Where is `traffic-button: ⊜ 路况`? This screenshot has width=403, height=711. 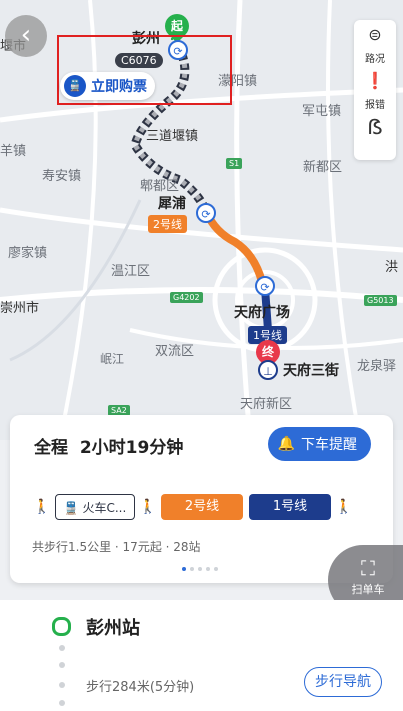
traffic-button: ⊜ 路况 is located at coordinates (375, 43).